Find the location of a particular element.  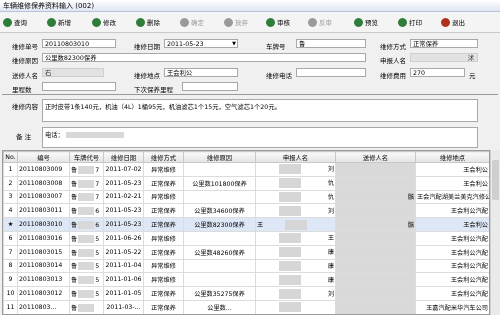

column-header: 申报人名 is located at coordinates (295, 157).